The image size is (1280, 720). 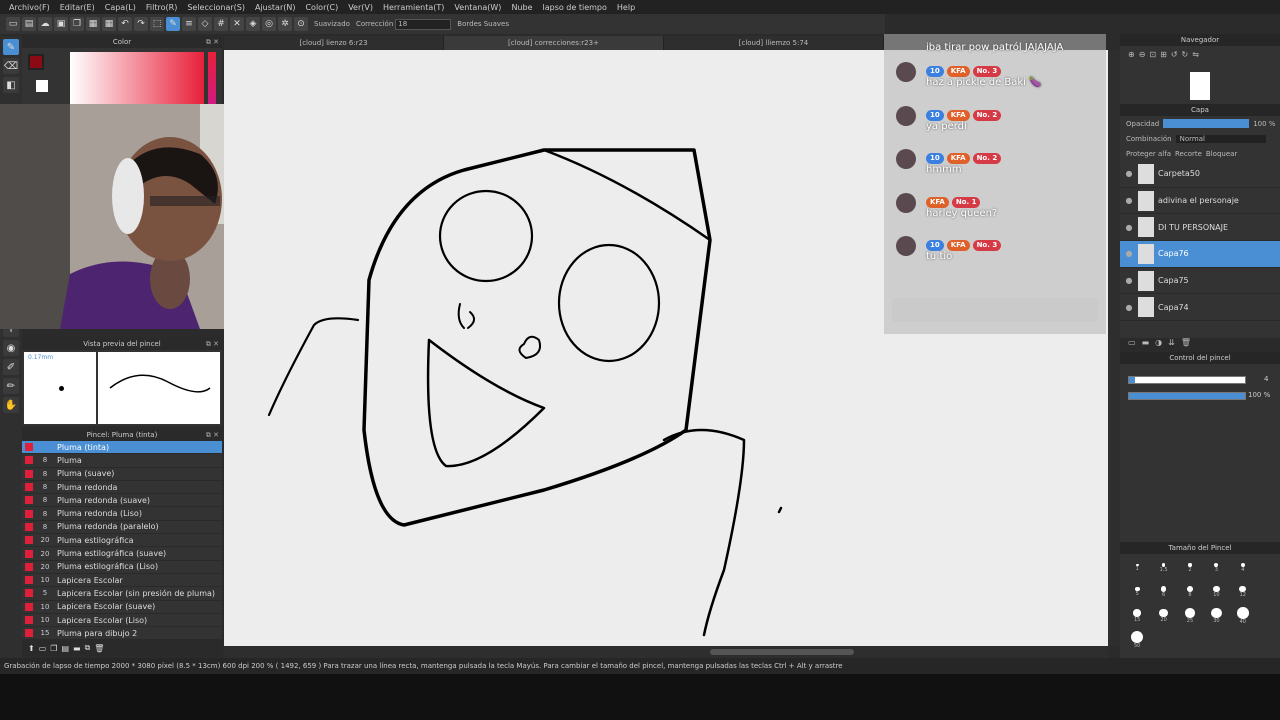 What do you see at coordinates (301, 24) in the screenshot?
I see `target-icon: ⊙` at bounding box center [301, 24].